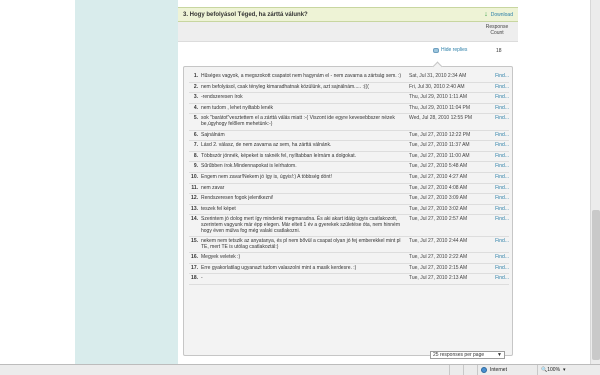 The height and width of the screenshot is (375, 600). Describe the element at coordinates (194, 176) in the screenshot. I see `reply-number: 10.` at that location.